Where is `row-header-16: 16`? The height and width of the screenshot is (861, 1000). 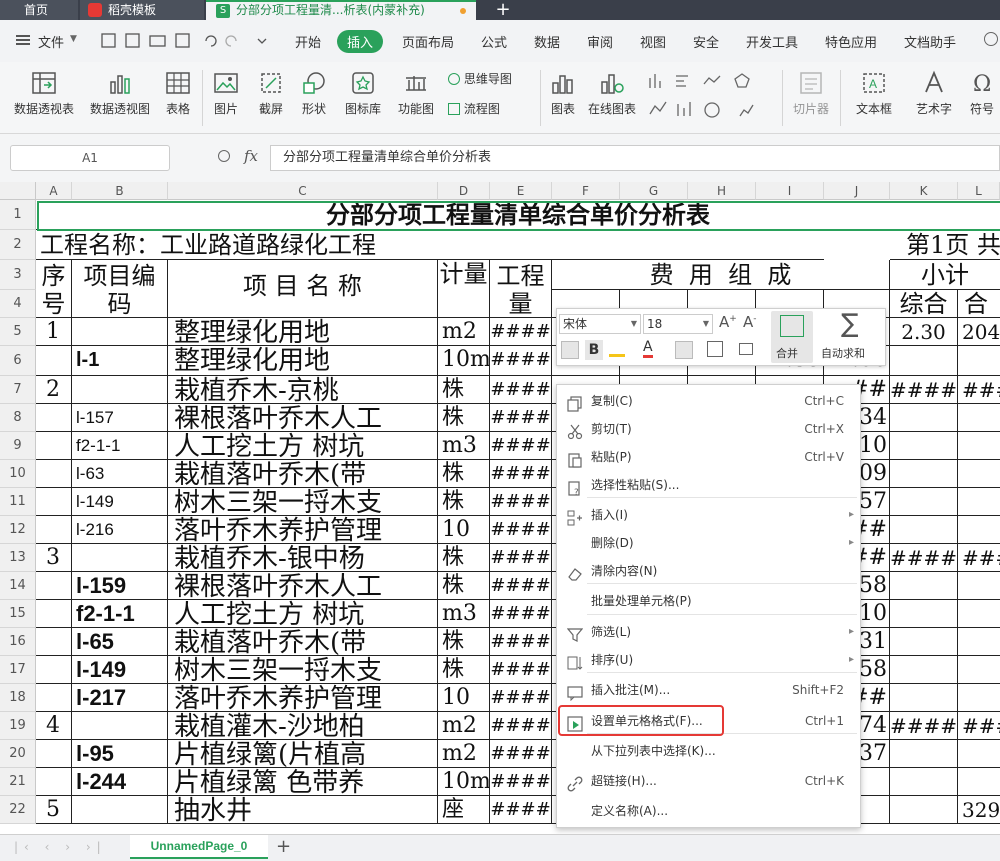
row-header-16: 16 is located at coordinates (18, 642).